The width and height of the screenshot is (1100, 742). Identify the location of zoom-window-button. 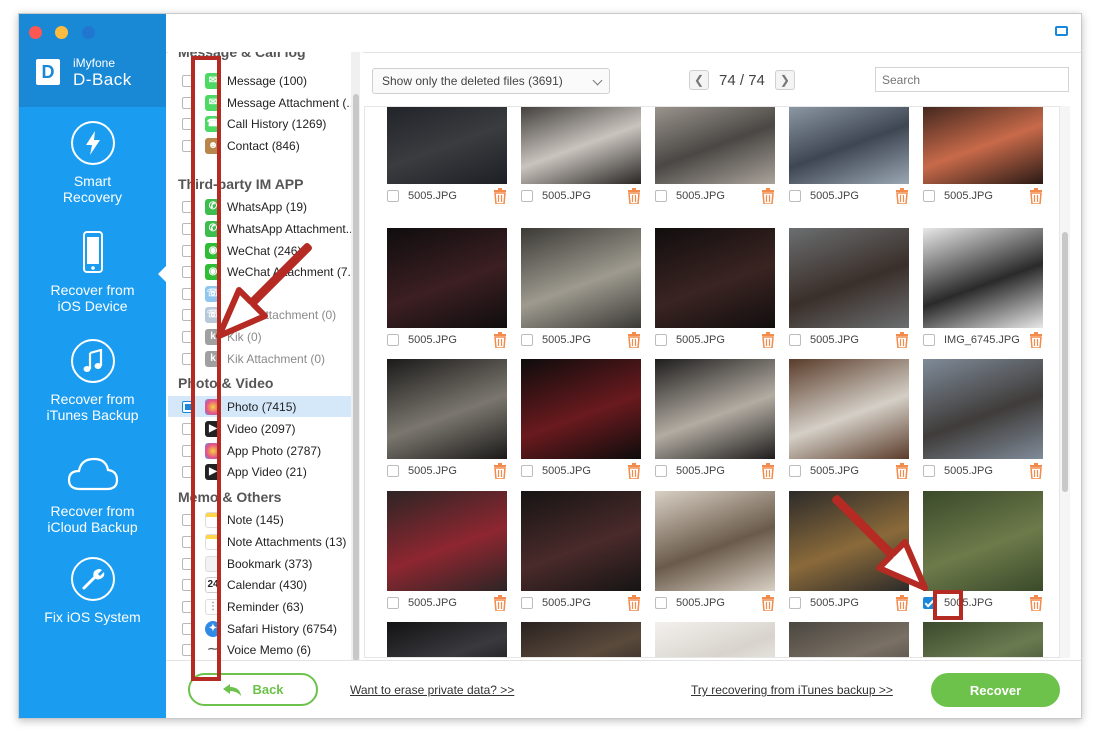
(88, 32).